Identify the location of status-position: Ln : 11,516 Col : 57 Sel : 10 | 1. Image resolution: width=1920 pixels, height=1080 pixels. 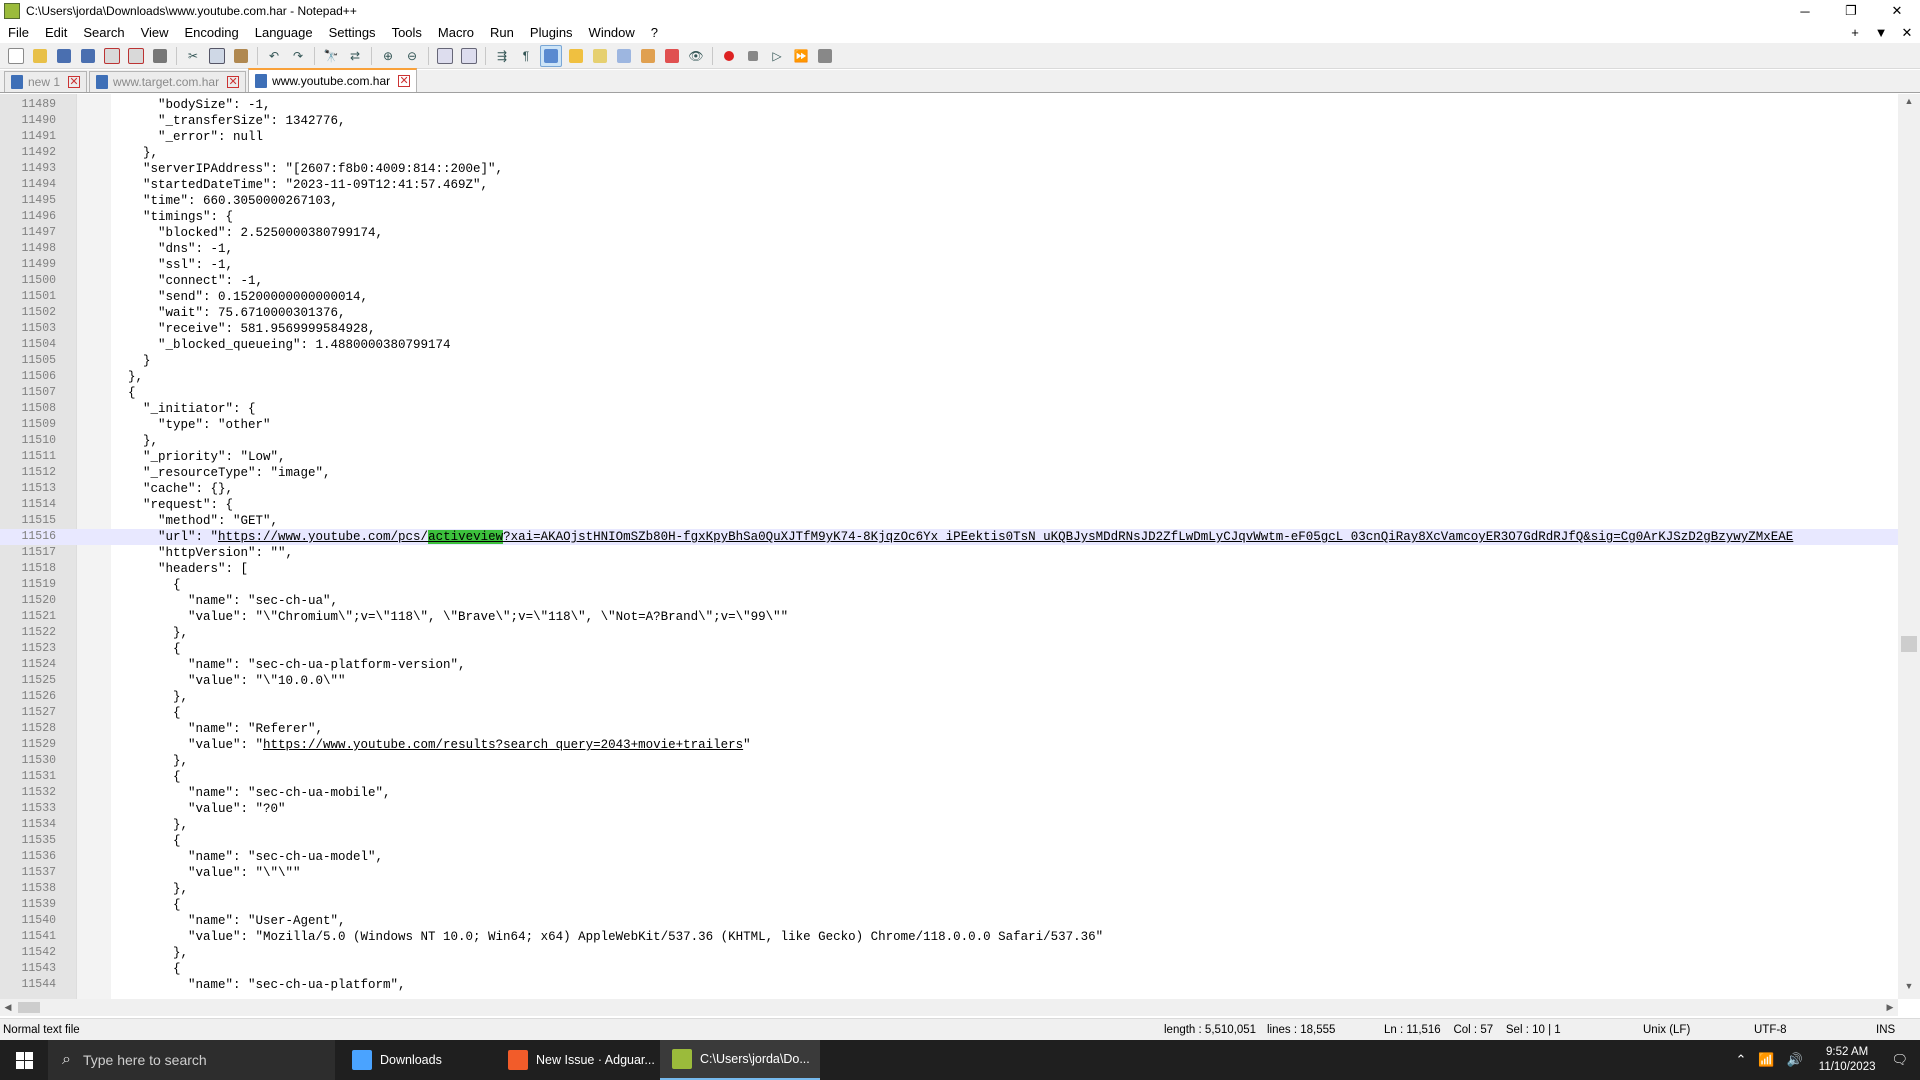
(1472, 1030).